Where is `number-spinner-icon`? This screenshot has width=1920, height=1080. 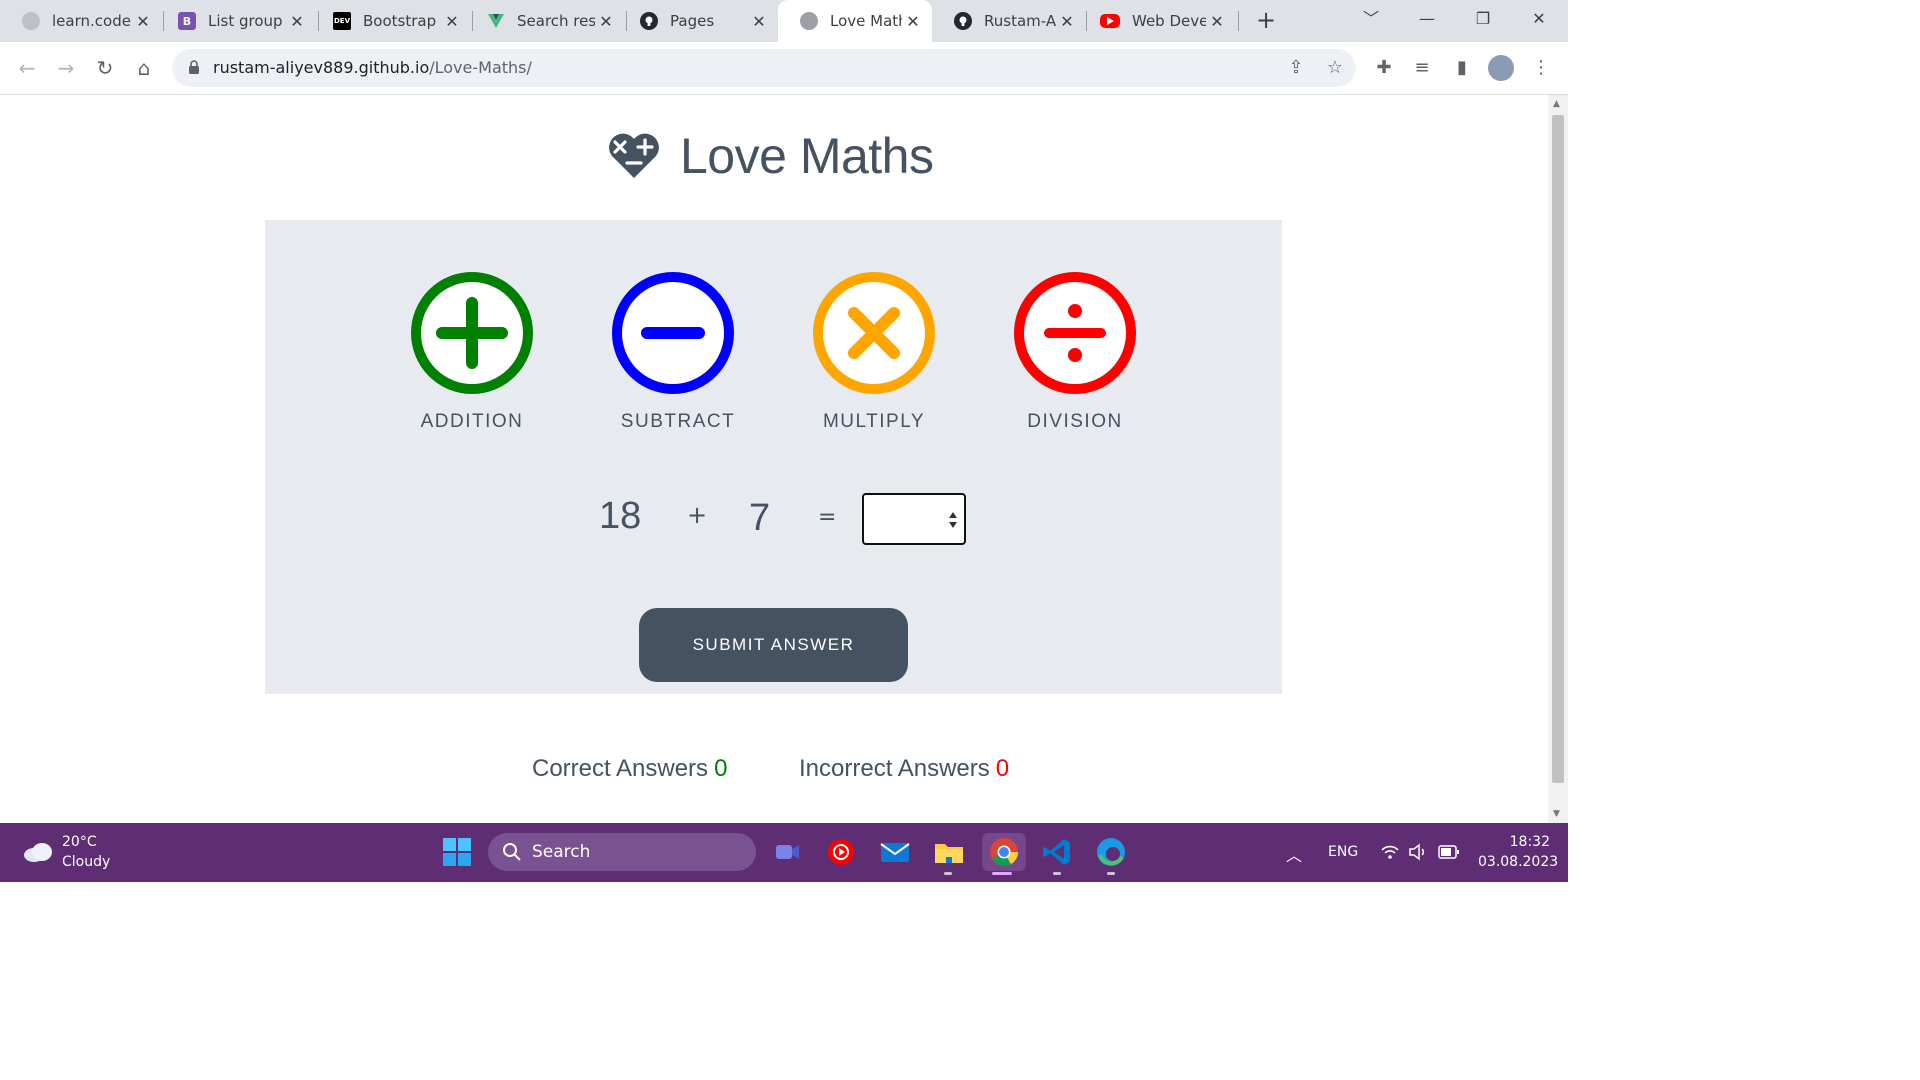 number-spinner-icon is located at coordinates (953, 520).